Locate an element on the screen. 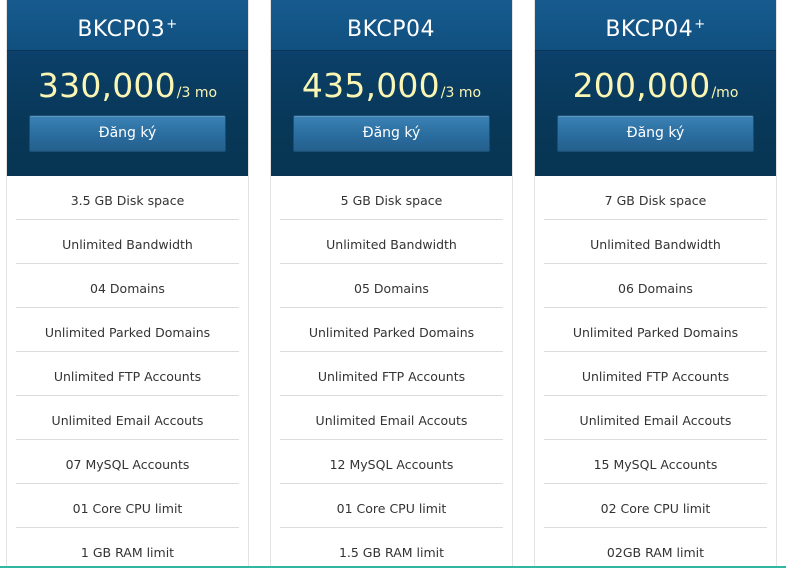  plan-name-text: BKCP03 is located at coordinates (121, 29).